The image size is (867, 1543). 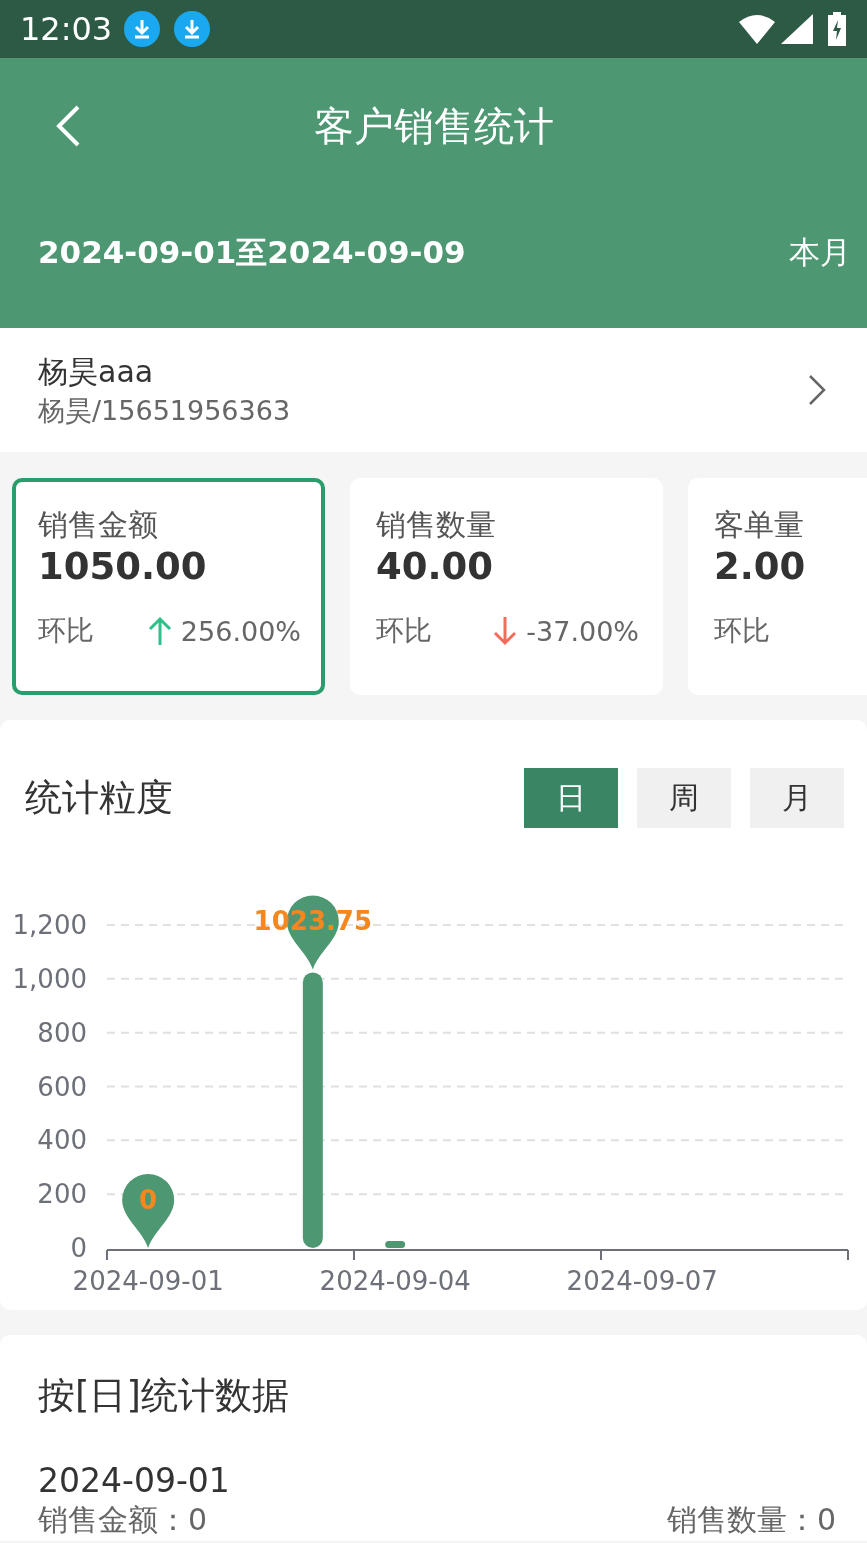 What do you see at coordinates (435, 567) in the screenshot?
I see `metric-value: 40.00` at bounding box center [435, 567].